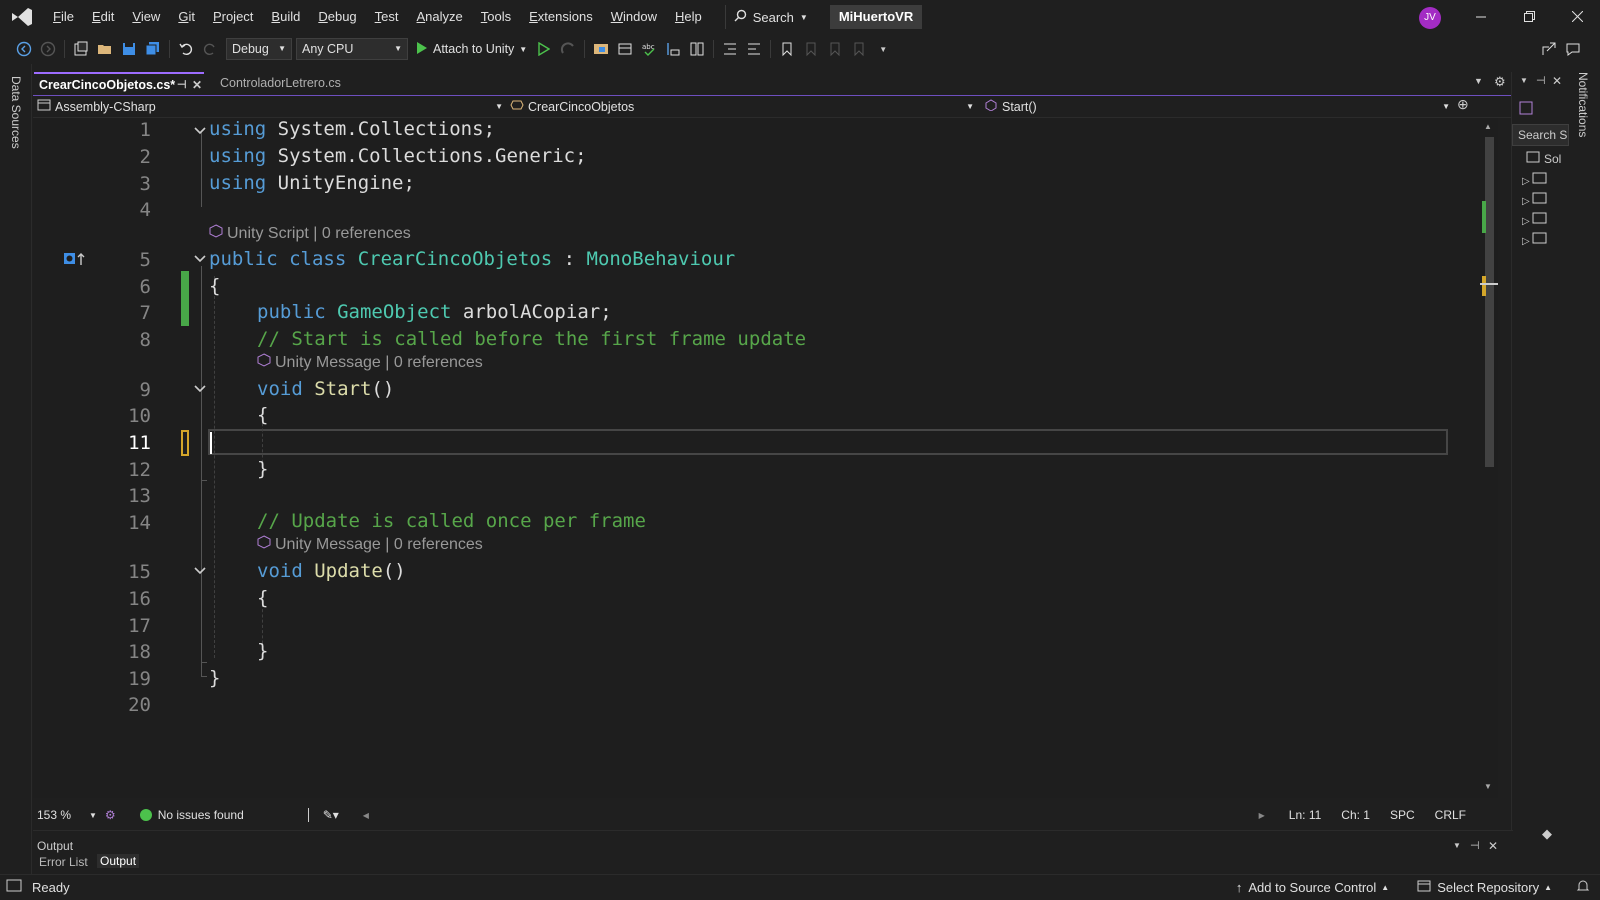  What do you see at coordinates (16, 112) in the screenshot?
I see `data-sources-tab: Data Sources` at bounding box center [16, 112].